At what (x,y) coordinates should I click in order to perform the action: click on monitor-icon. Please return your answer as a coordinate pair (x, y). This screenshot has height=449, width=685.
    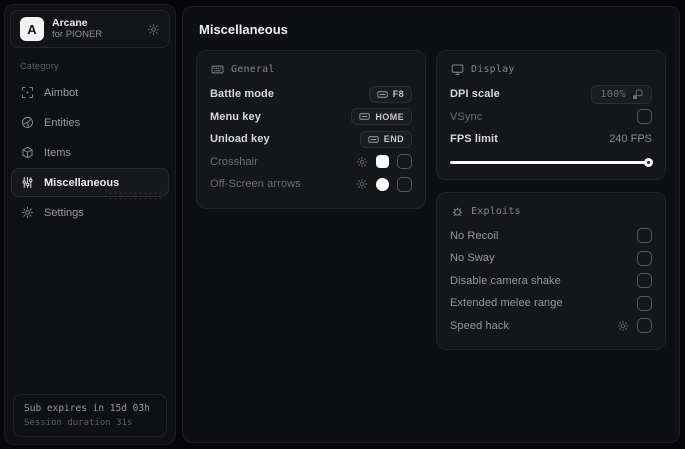
    Looking at the image, I should click on (457, 69).